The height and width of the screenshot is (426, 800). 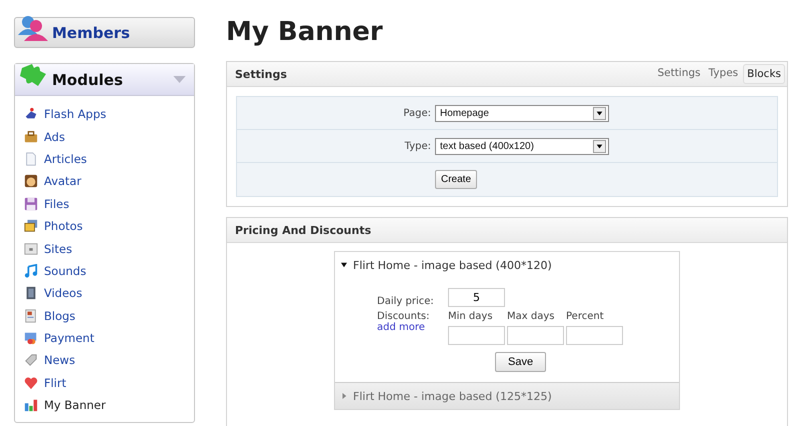 I want to click on music-note-icon, so click(x=31, y=271).